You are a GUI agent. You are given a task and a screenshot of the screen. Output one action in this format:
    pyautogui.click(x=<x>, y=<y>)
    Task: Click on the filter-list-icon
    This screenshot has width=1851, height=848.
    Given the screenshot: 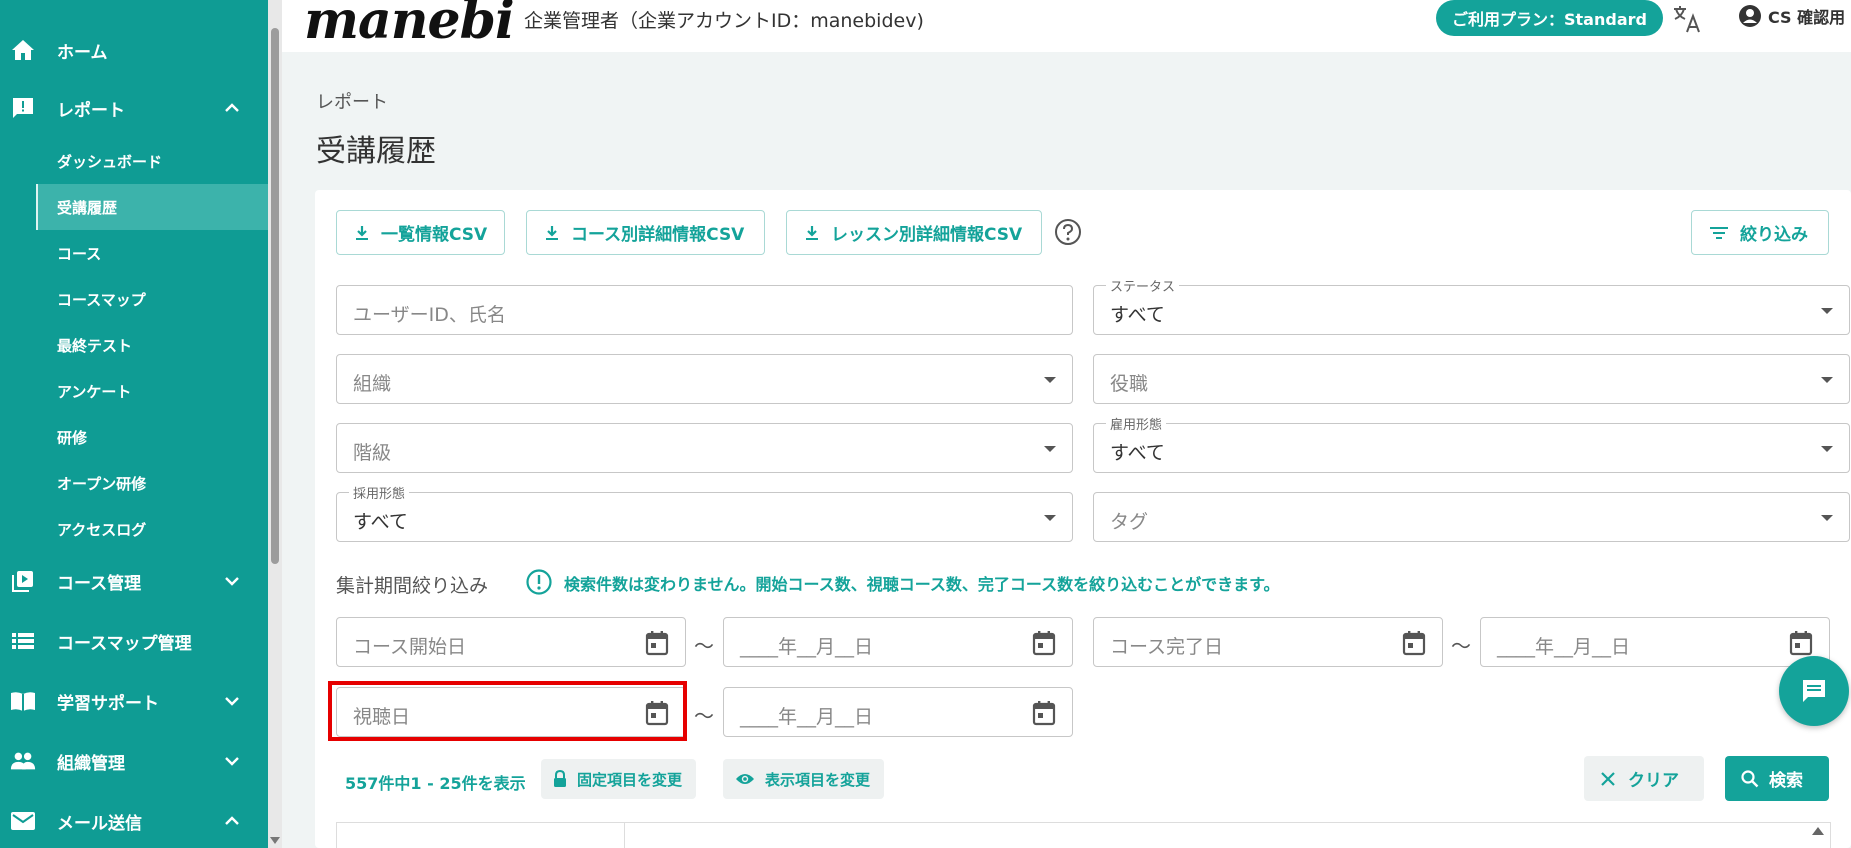 What is the action you would take?
    pyautogui.click(x=1719, y=232)
    